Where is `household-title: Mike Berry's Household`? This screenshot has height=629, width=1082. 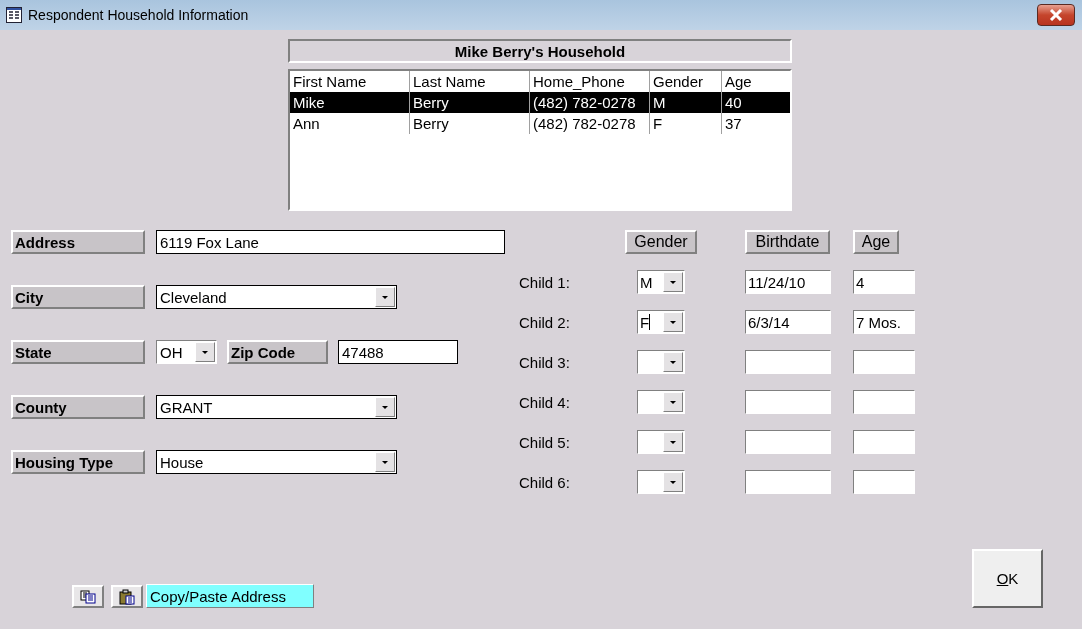
household-title: Mike Berry's Household is located at coordinates (540, 51).